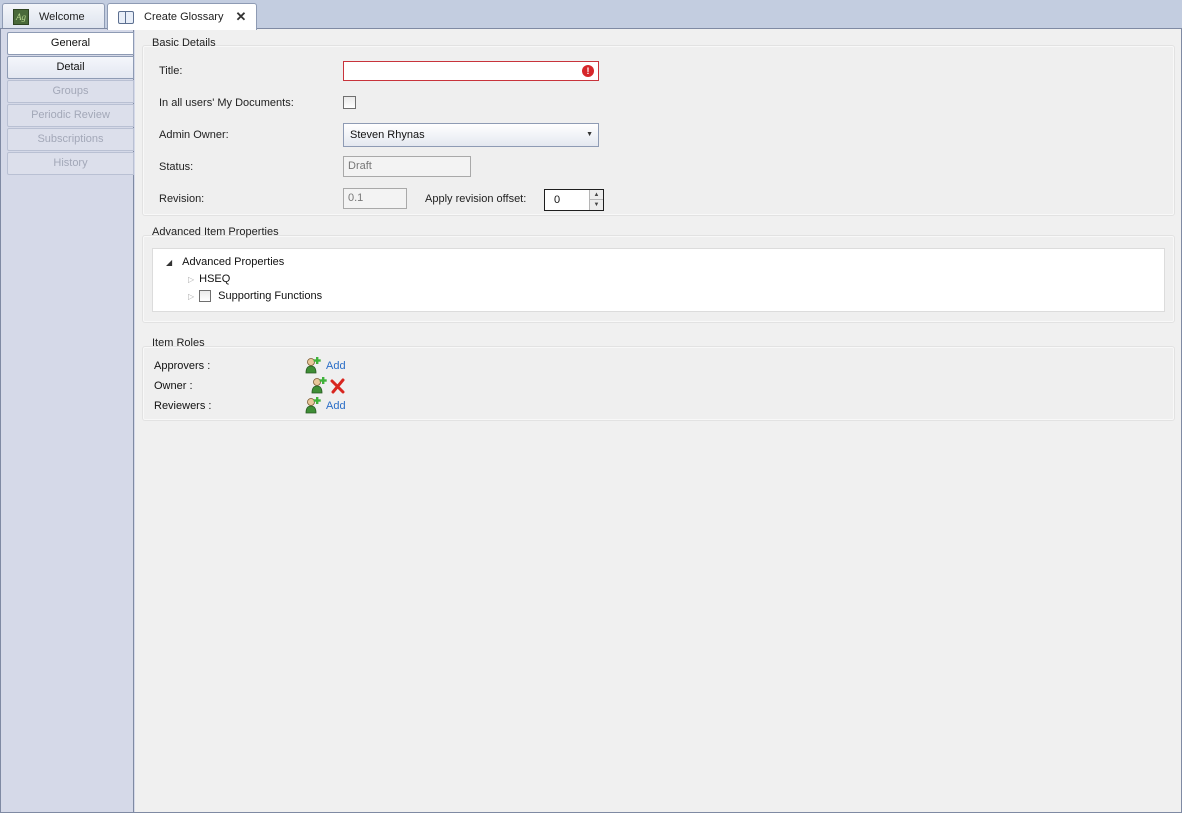  I want to click on remove-icon, so click(338, 386).